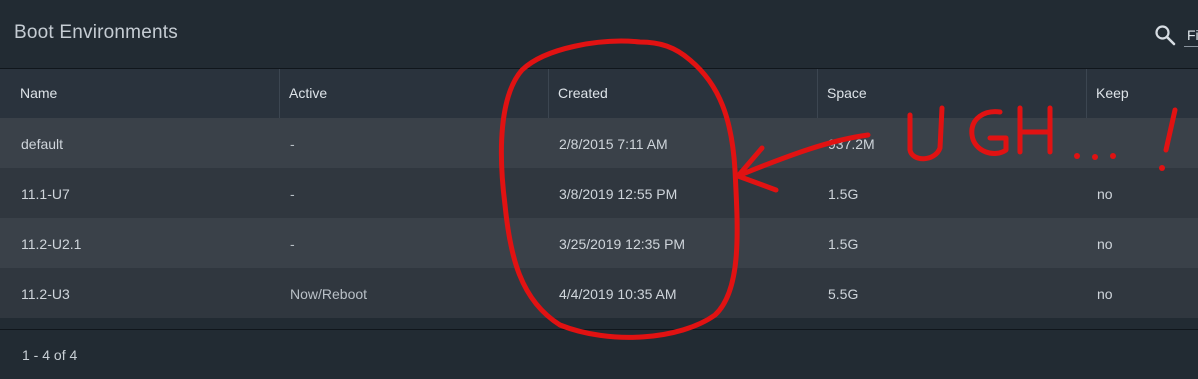 This screenshot has height=379, width=1198. Describe the element at coordinates (139, 93) in the screenshot. I see `column-header-name: Name` at that location.